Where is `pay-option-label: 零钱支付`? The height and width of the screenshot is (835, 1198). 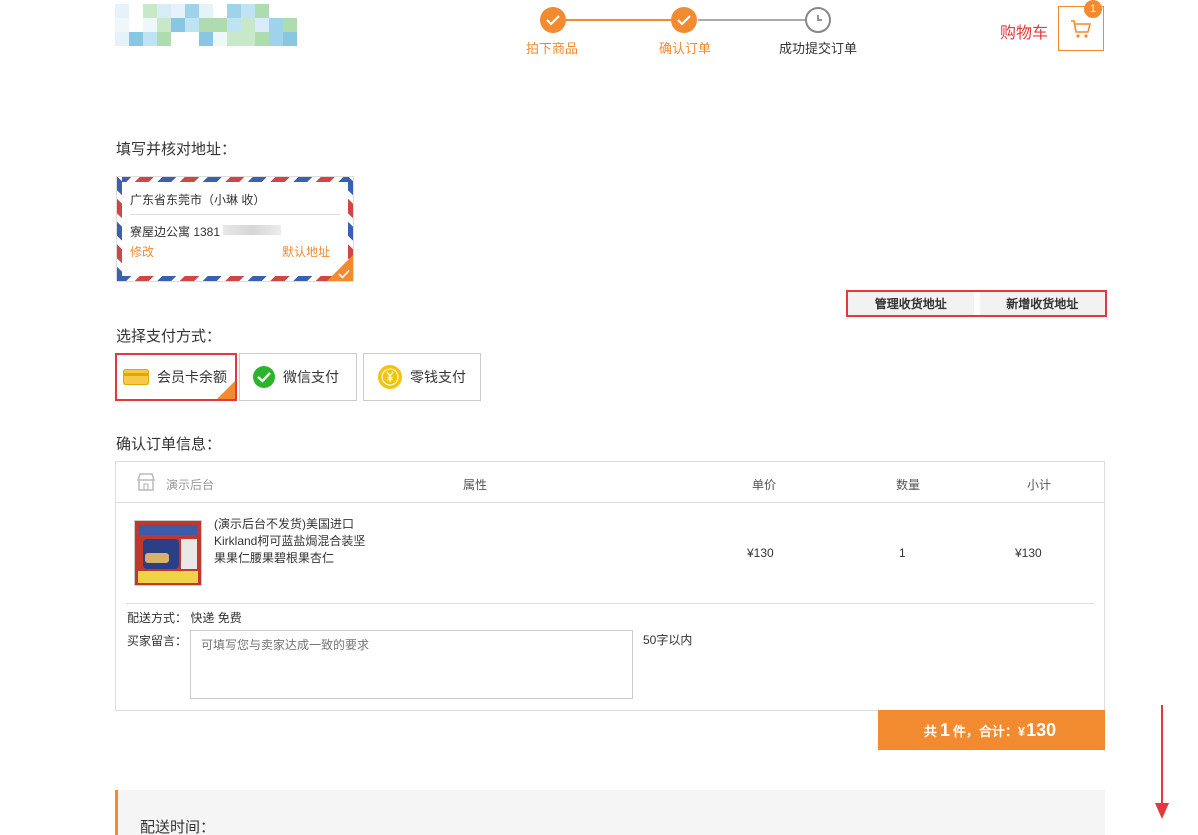
pay-option-label: 零钱支付 is located at coordinates (438, 377).